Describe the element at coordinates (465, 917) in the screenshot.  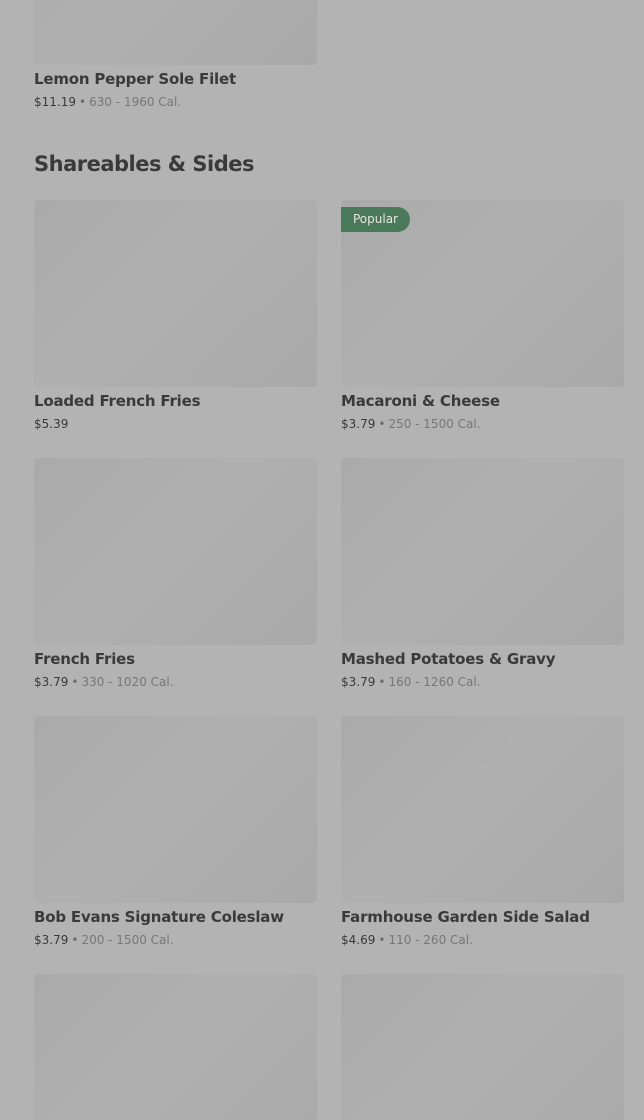
I see `item-name: Farmhouse Garden Side Salad` at that location.